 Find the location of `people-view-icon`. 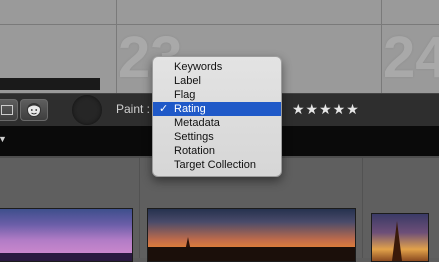

people-view-icon is located at coordinates (34, 110).